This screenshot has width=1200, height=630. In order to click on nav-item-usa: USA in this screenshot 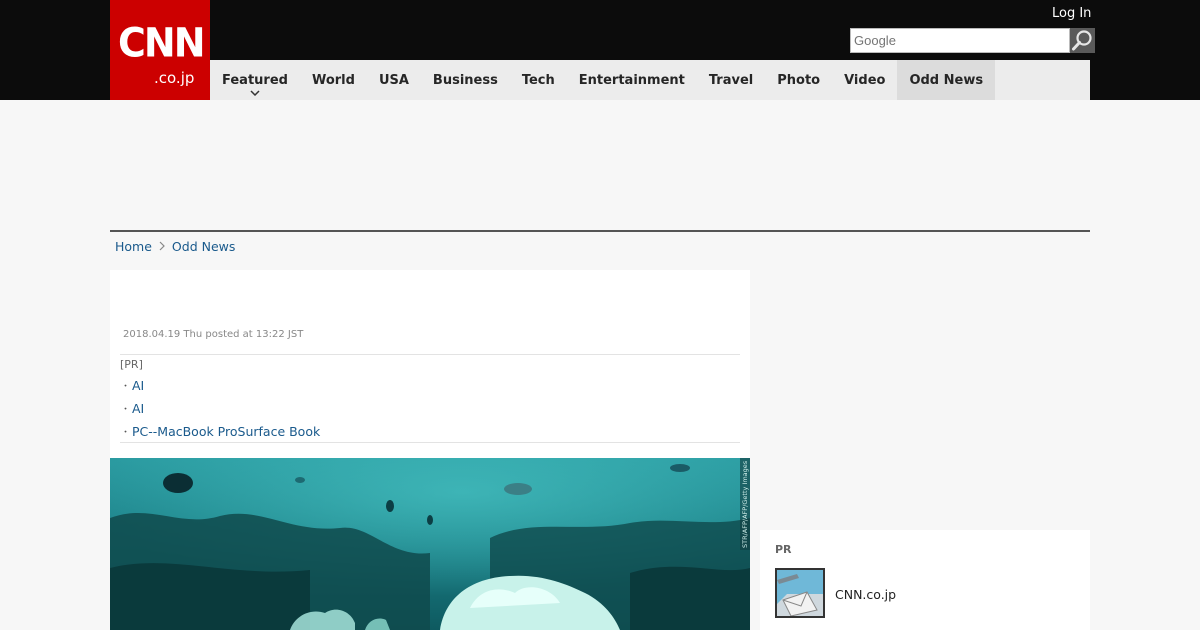, I will do `click(394, 80)`.